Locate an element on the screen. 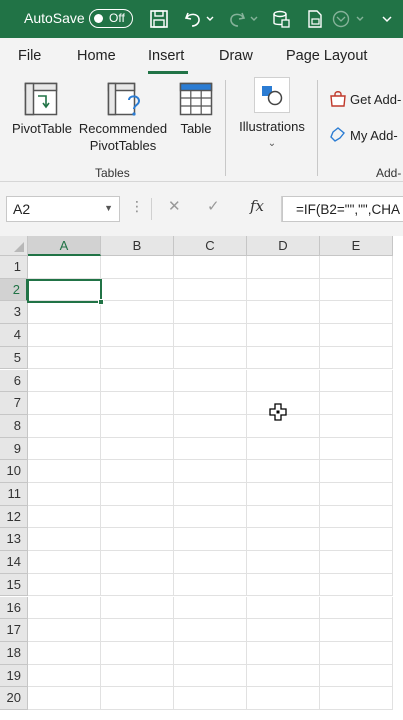 The height and width of the screenshot is (720, 403). cell-d9 is located at coordinates (283, 449).